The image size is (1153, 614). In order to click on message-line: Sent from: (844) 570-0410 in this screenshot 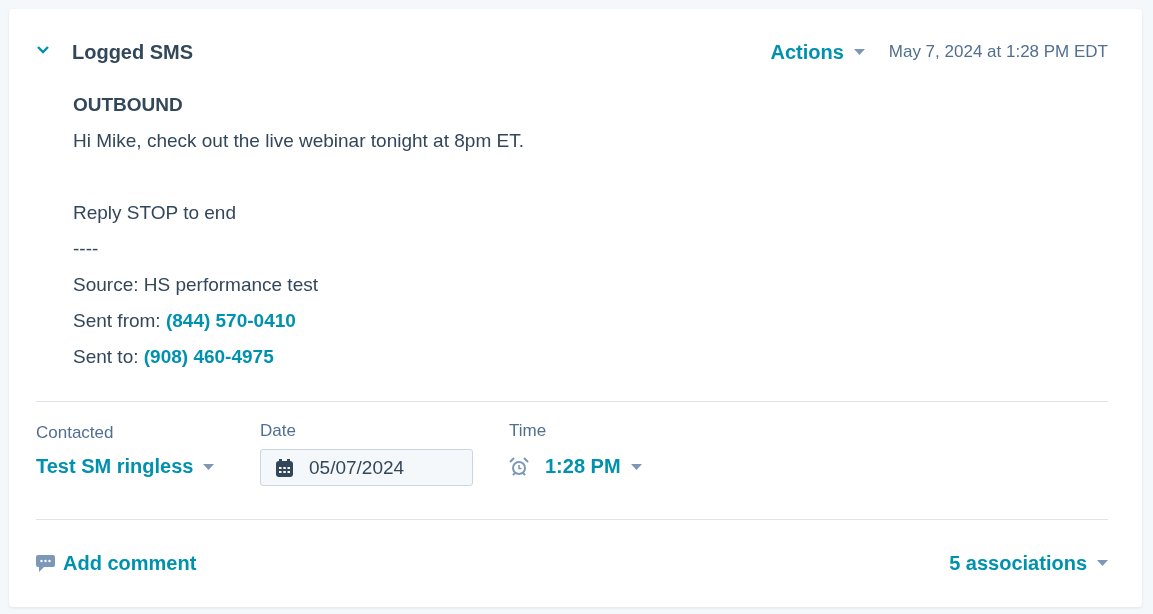, I will do `click(185, 321)`.